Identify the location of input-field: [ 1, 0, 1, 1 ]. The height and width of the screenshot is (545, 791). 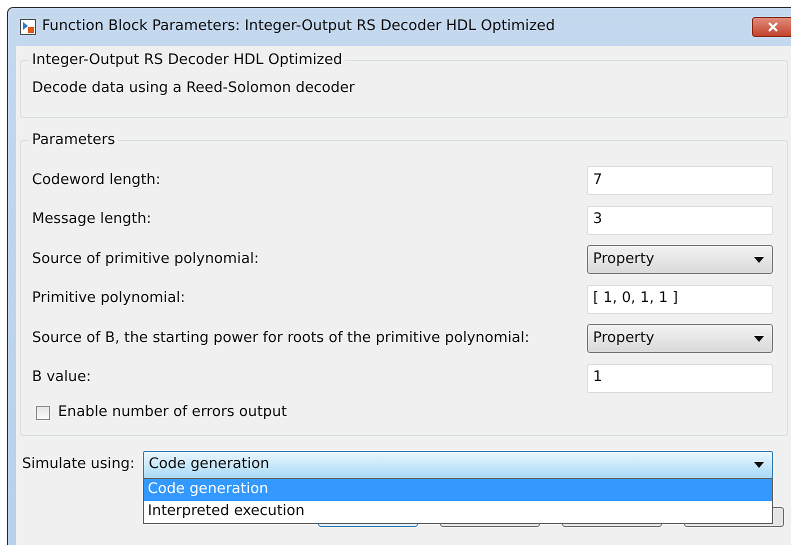
(680, 299).